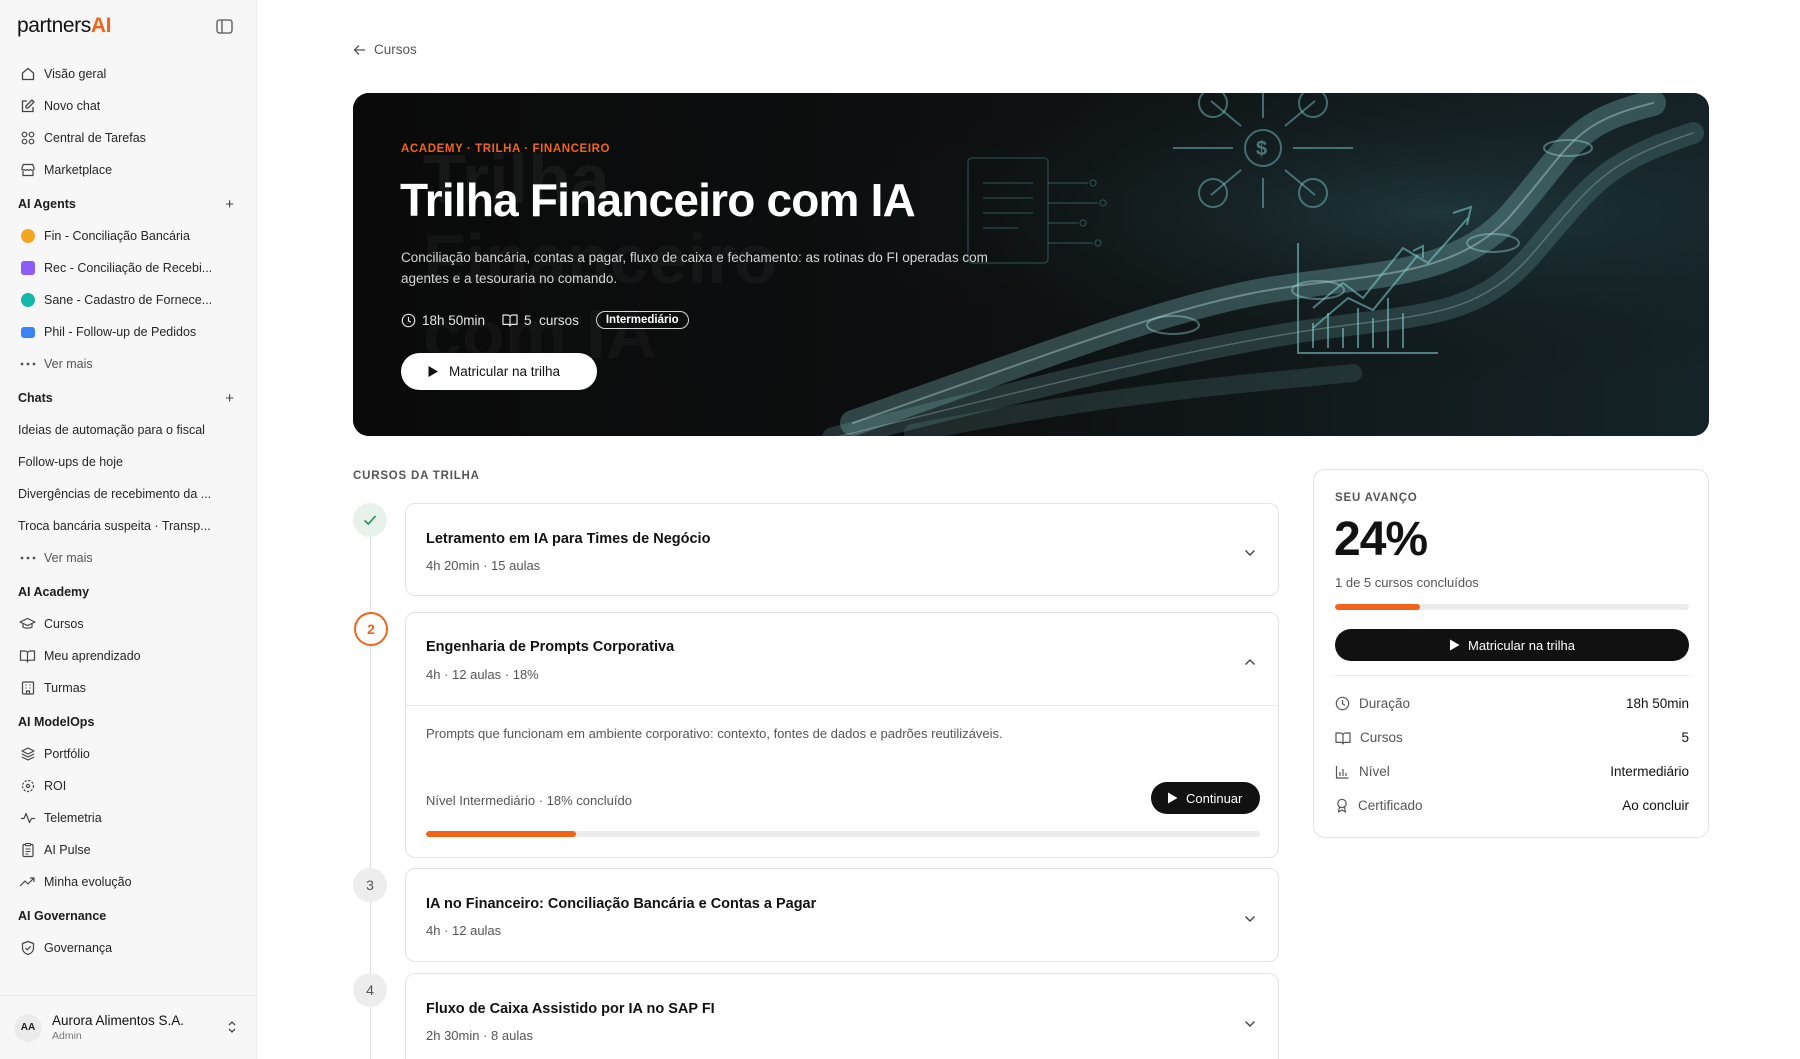 Image resolution: width=1800 pixels, height=1059 pixels. I want to click on sidebar-item-marketplace: Marketplace, so click(128, 170).